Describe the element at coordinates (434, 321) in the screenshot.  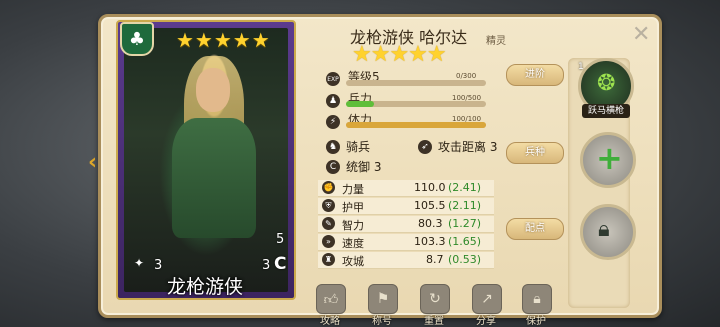
I see `bottom-label: 重置` at that location.